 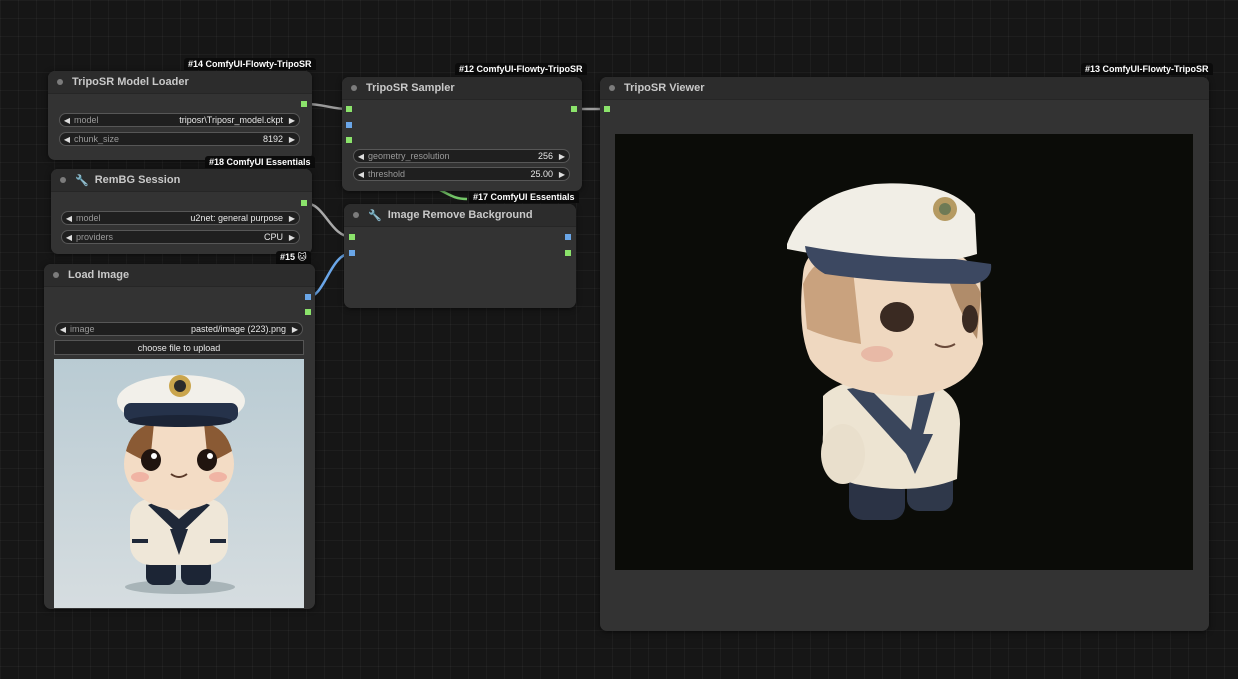 What do you see at coordinates (462, 88) in the screenshot?
I see `node-title-bar: TripoSR Sampler` at bounding box center [462, 88].